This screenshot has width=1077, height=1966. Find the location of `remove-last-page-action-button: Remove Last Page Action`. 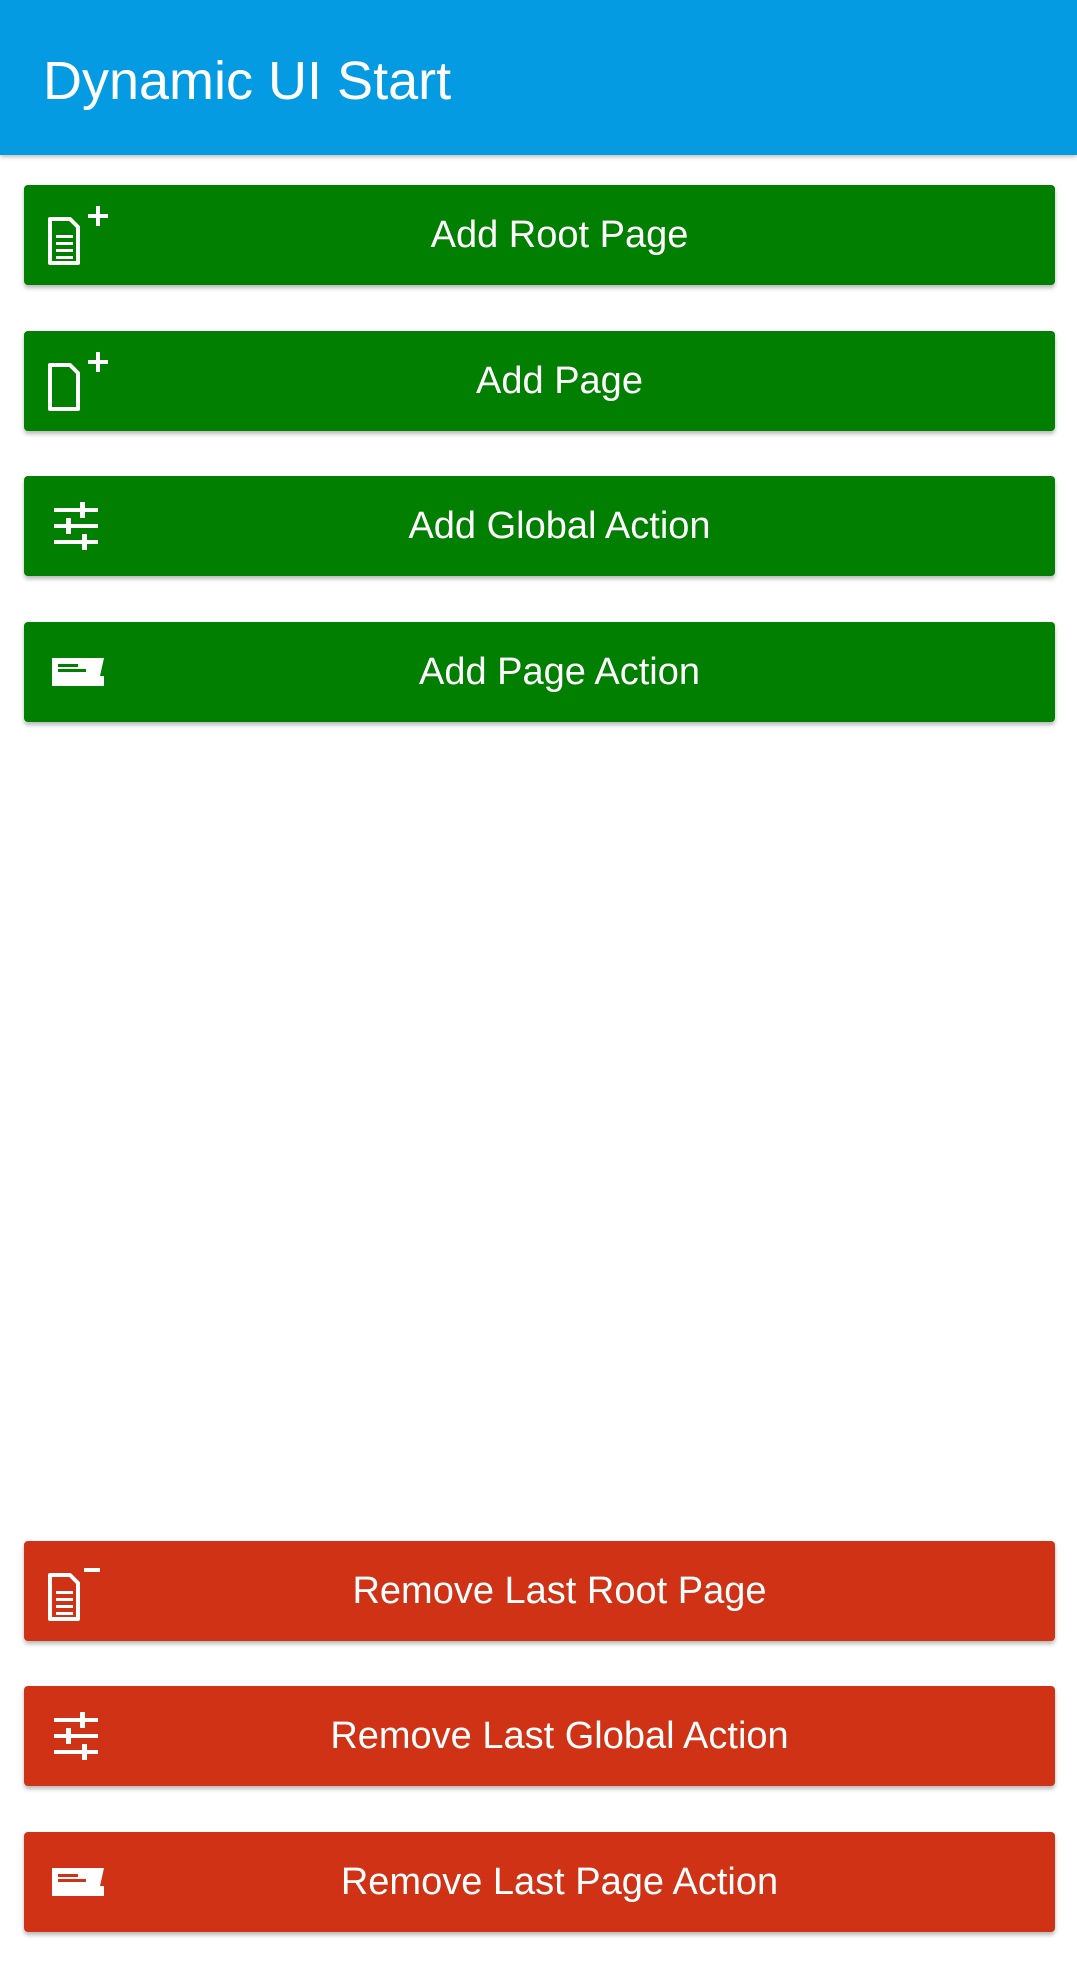

remove-last-page-action-button: Remove Last Page Action is located at coordinates (539, 1882).